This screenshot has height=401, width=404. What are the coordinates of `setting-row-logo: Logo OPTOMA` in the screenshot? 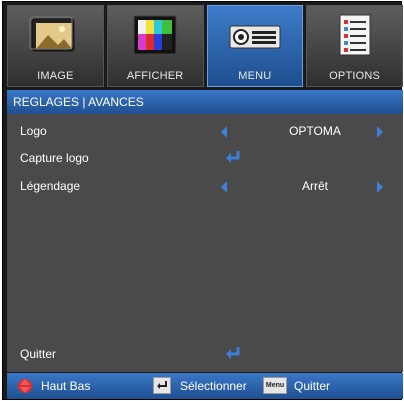 It's located at (205, 131).